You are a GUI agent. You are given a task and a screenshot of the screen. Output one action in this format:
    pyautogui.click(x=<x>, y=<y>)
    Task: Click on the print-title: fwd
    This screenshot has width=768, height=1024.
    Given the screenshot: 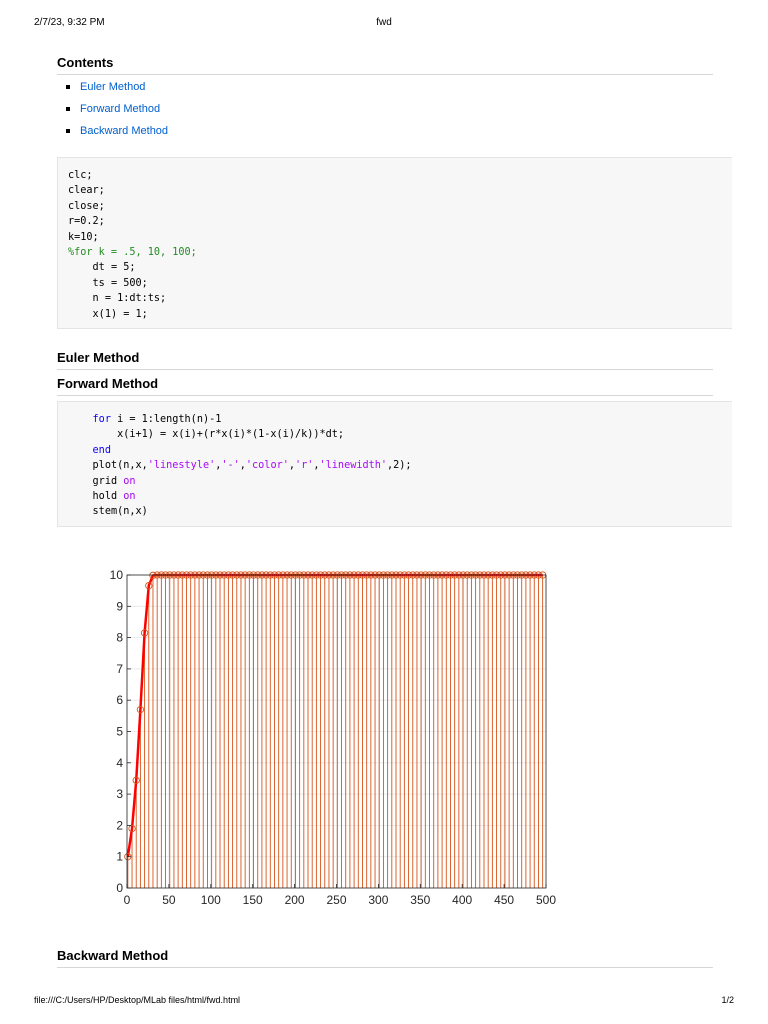 What is the action you would take?
    pyautogui.click(x=384, y=22)
    